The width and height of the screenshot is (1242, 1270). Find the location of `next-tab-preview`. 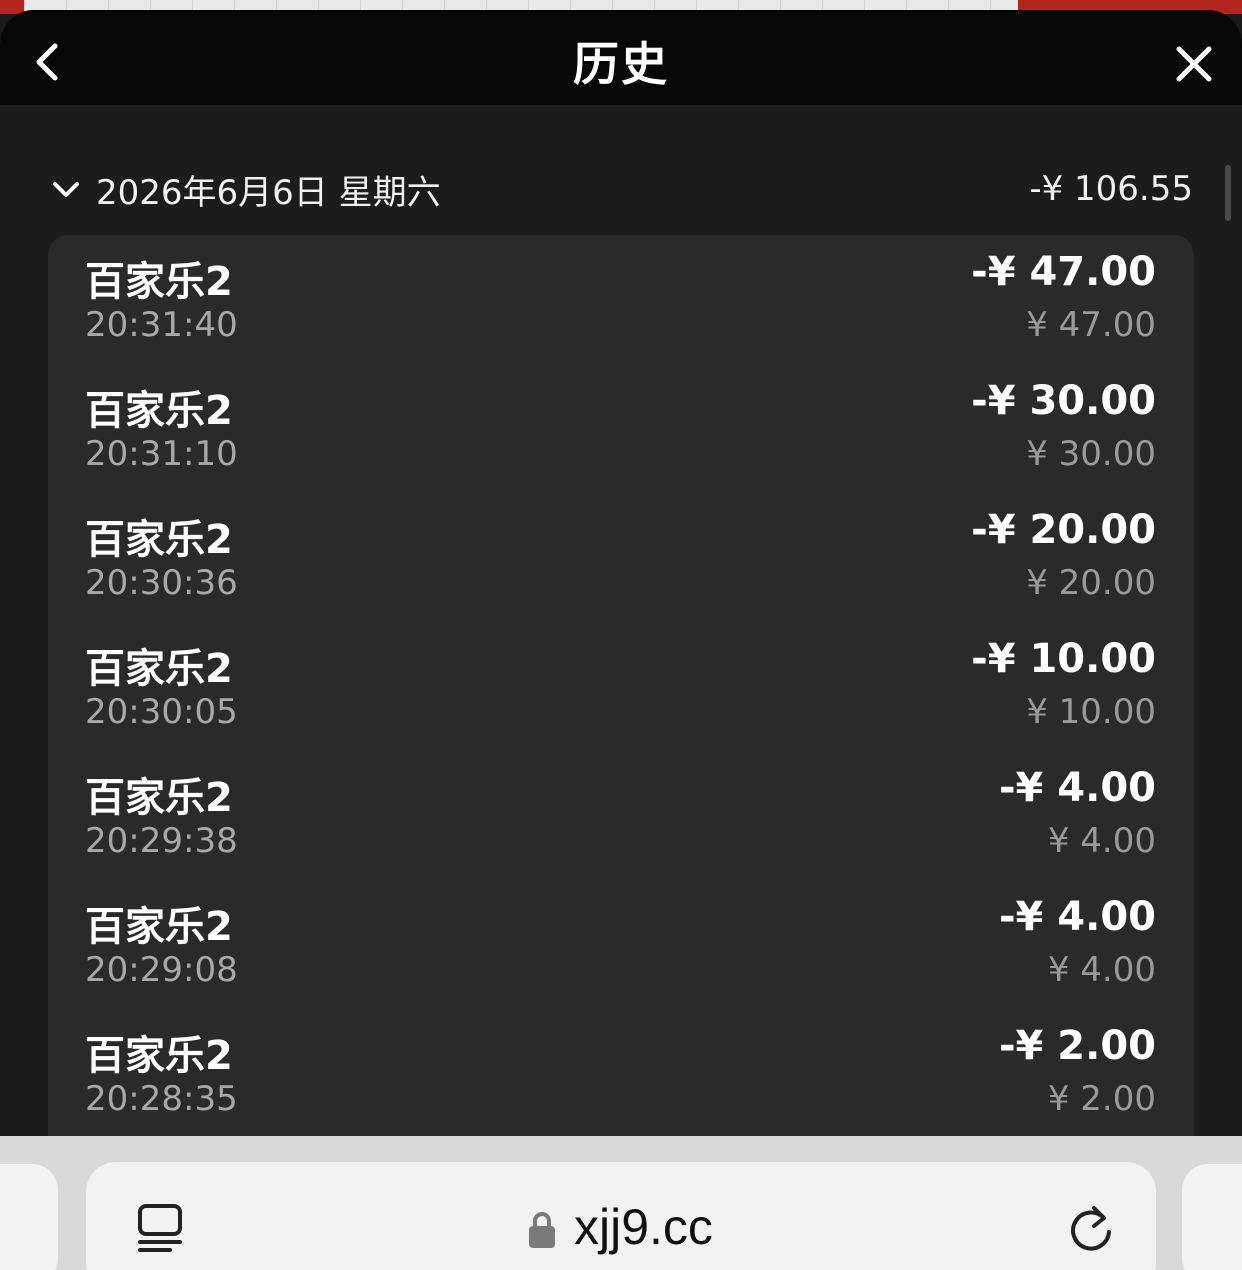

next-tab-preview is located at coordinates (1212, 1217).